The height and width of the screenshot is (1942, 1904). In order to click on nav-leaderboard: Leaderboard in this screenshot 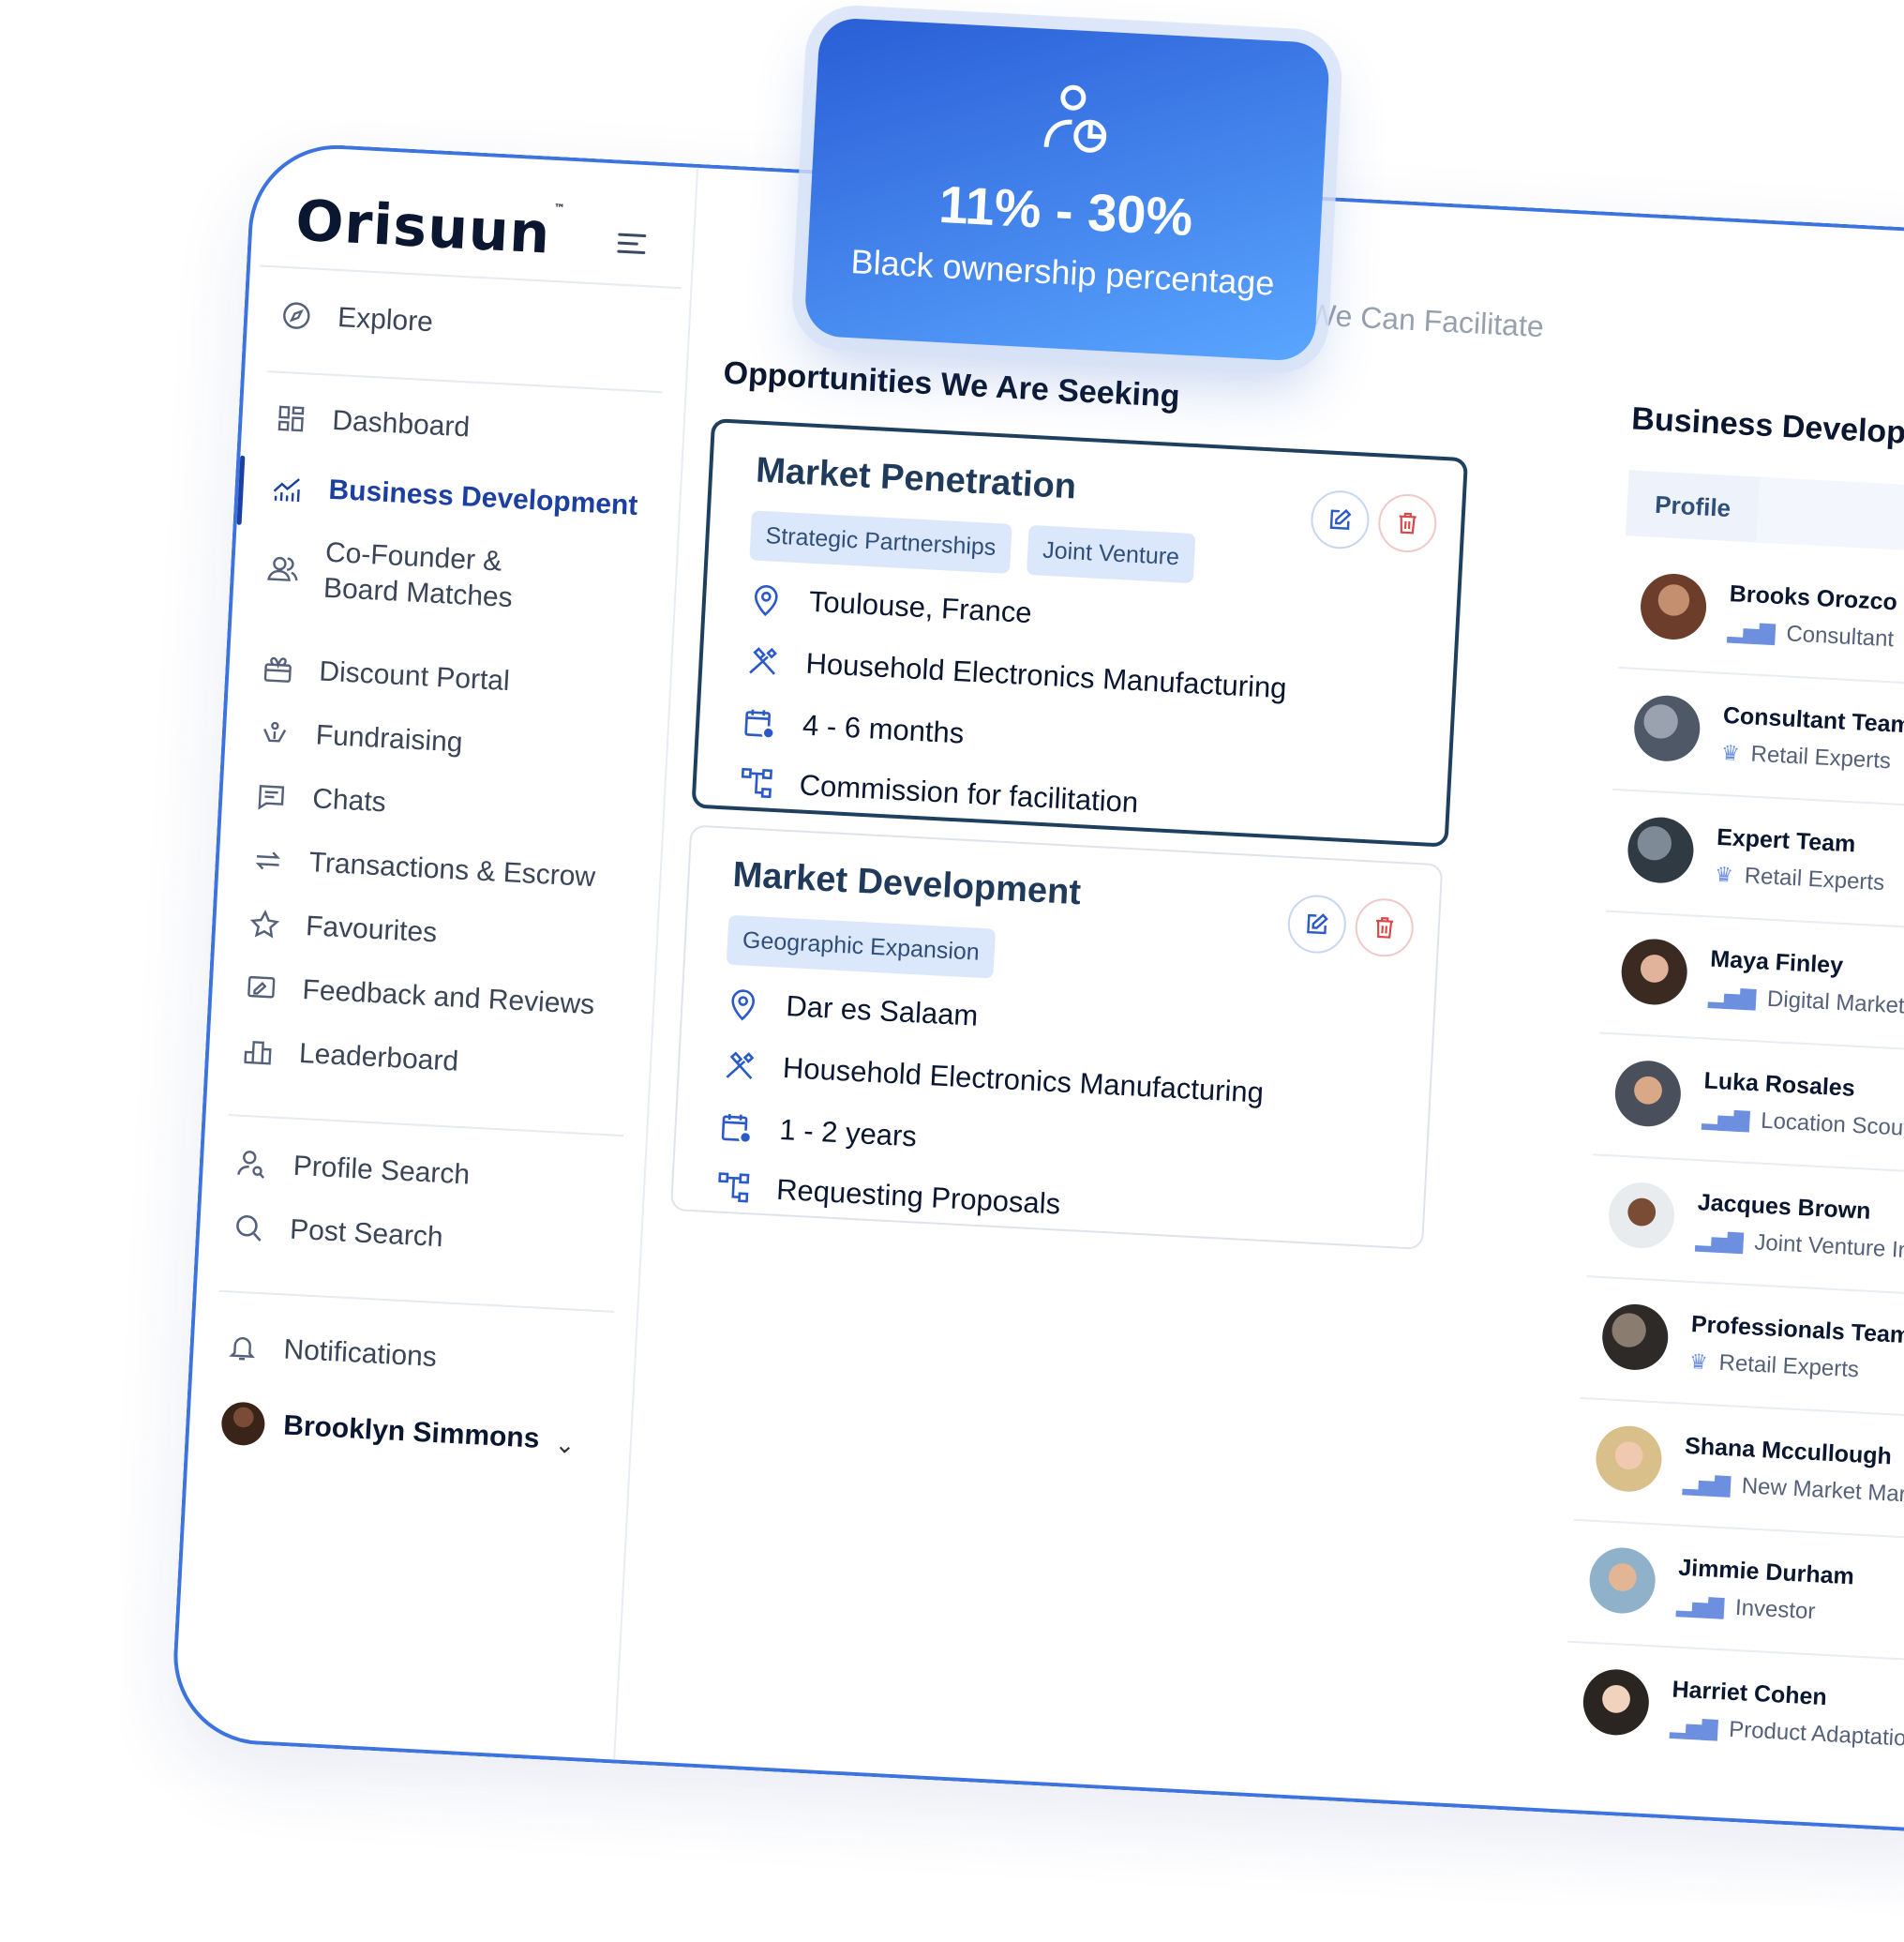, I will do `click(349, 1056)`.